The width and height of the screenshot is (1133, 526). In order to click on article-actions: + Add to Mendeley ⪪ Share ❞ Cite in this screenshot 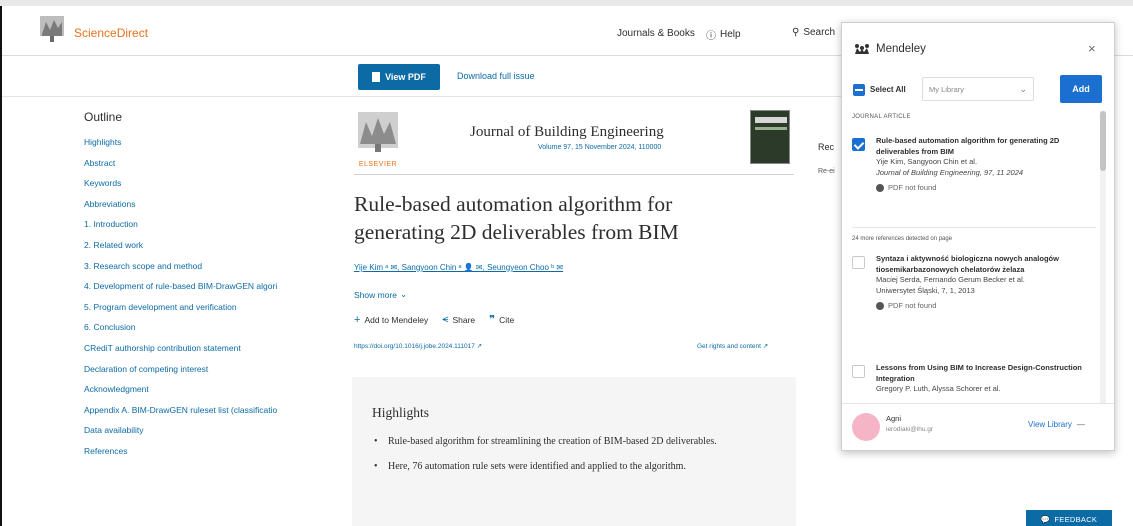, I will do `click(434, 319)`.